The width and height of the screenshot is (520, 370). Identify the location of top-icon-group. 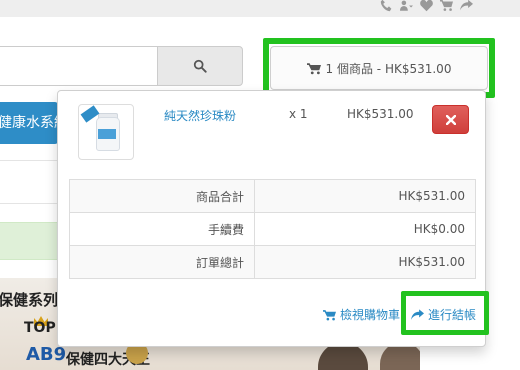
(426, 6).